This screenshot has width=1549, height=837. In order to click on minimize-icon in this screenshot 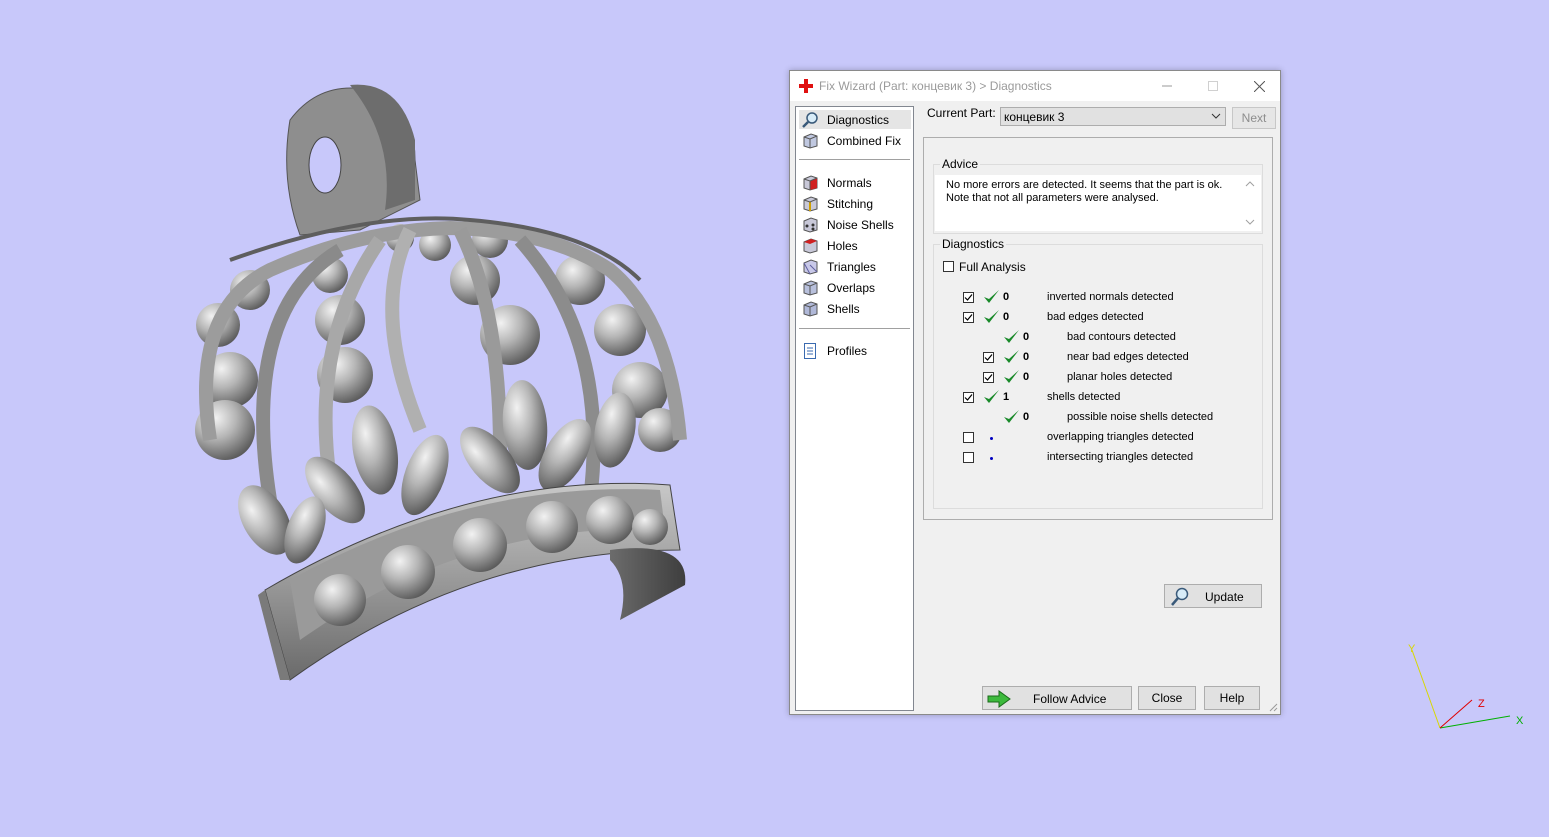, I will do `click(1167, 86)`.